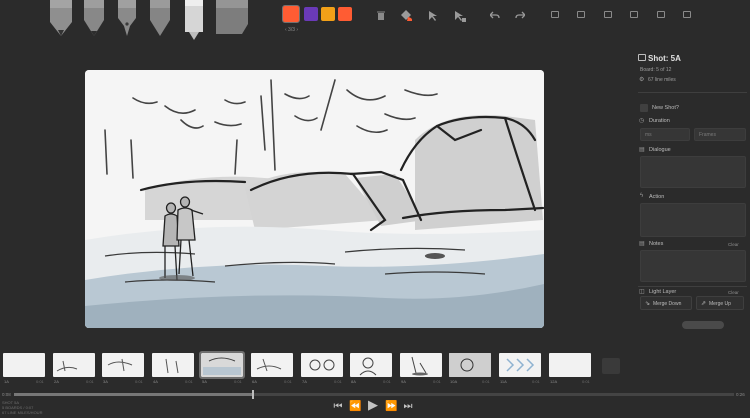 The width and height of the screenshot is (750, 418). Describe the element at coordinates (642, 244) in the screenshot. I see `notes-icon: ▤` at that location.